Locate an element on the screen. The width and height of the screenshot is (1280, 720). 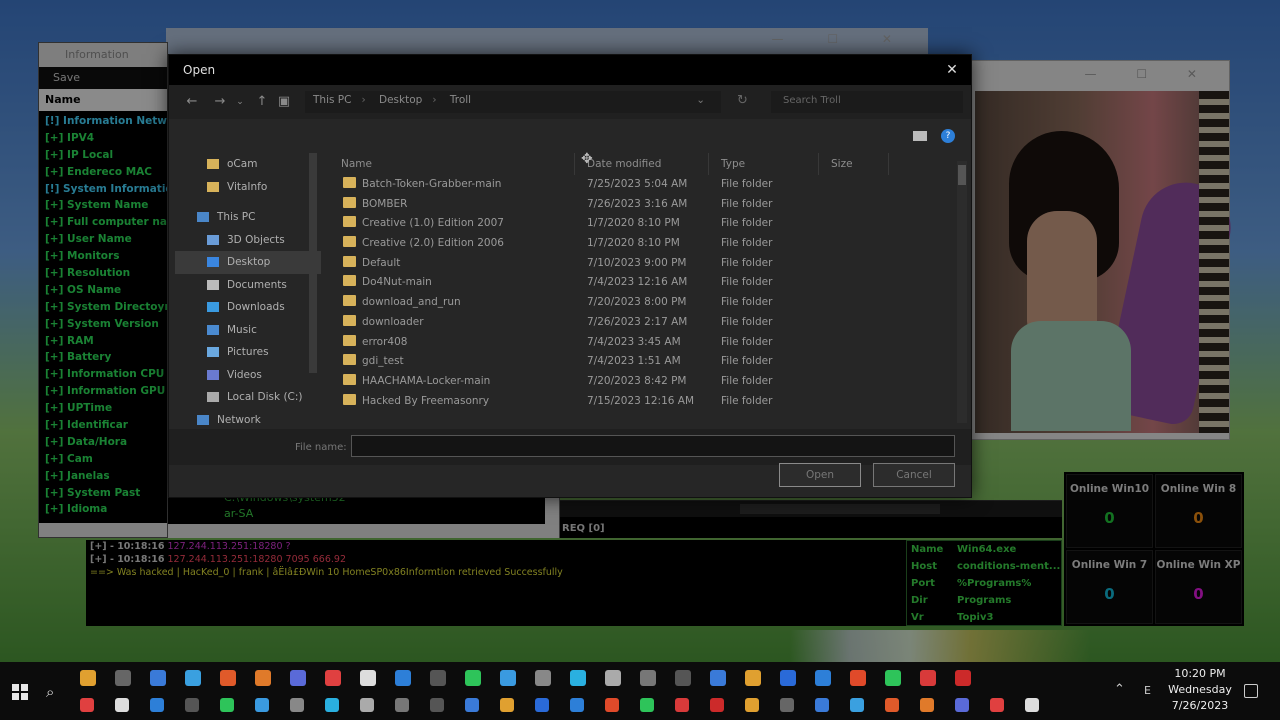
navigation-pane-scrollbar is located at coordinates (313, 263).